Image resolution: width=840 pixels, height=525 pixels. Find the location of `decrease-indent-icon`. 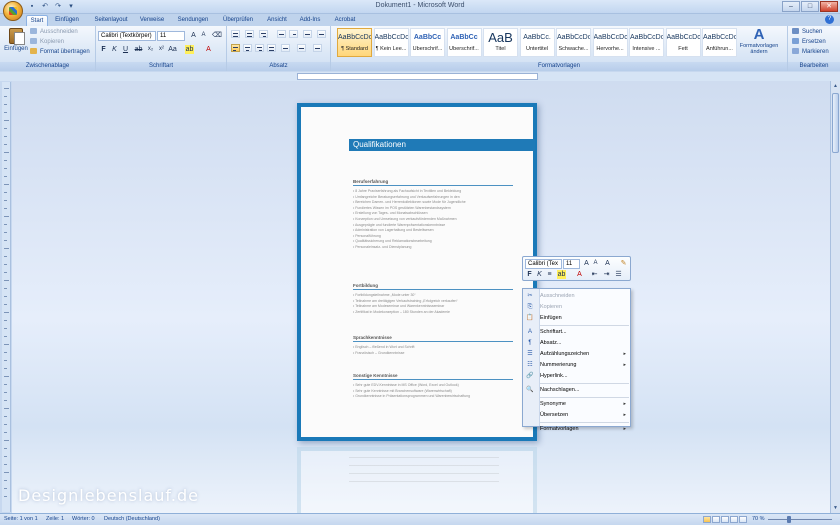

decrease-indent-icon is located at coordinates (281, 34).